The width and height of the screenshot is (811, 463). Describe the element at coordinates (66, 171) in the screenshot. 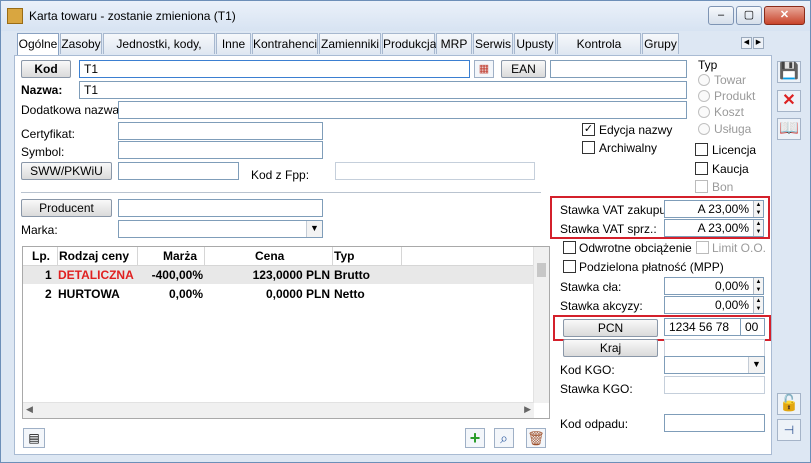

I see `sww-button: SWW/PKWiU` at that location.